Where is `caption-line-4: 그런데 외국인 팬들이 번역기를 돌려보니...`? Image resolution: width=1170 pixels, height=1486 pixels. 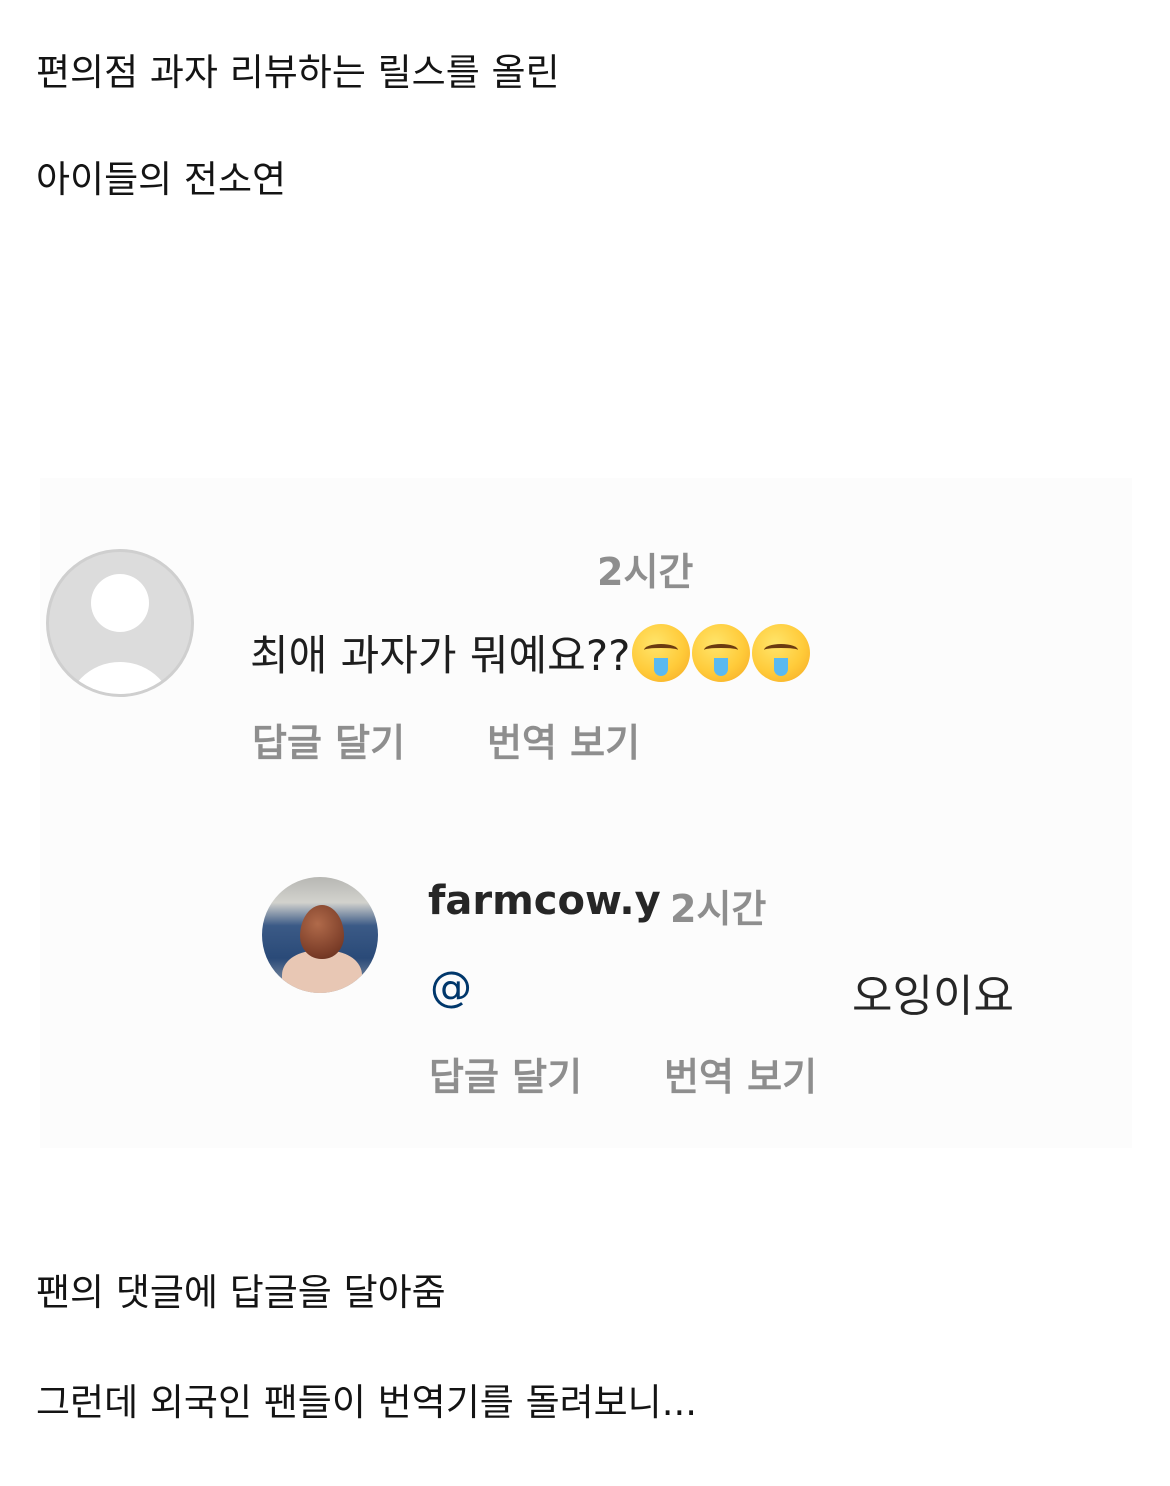
caption-line-4: 그런데 외국인 팬들이 번역기를 돌려보니... is located at coordinates (367, 1402).